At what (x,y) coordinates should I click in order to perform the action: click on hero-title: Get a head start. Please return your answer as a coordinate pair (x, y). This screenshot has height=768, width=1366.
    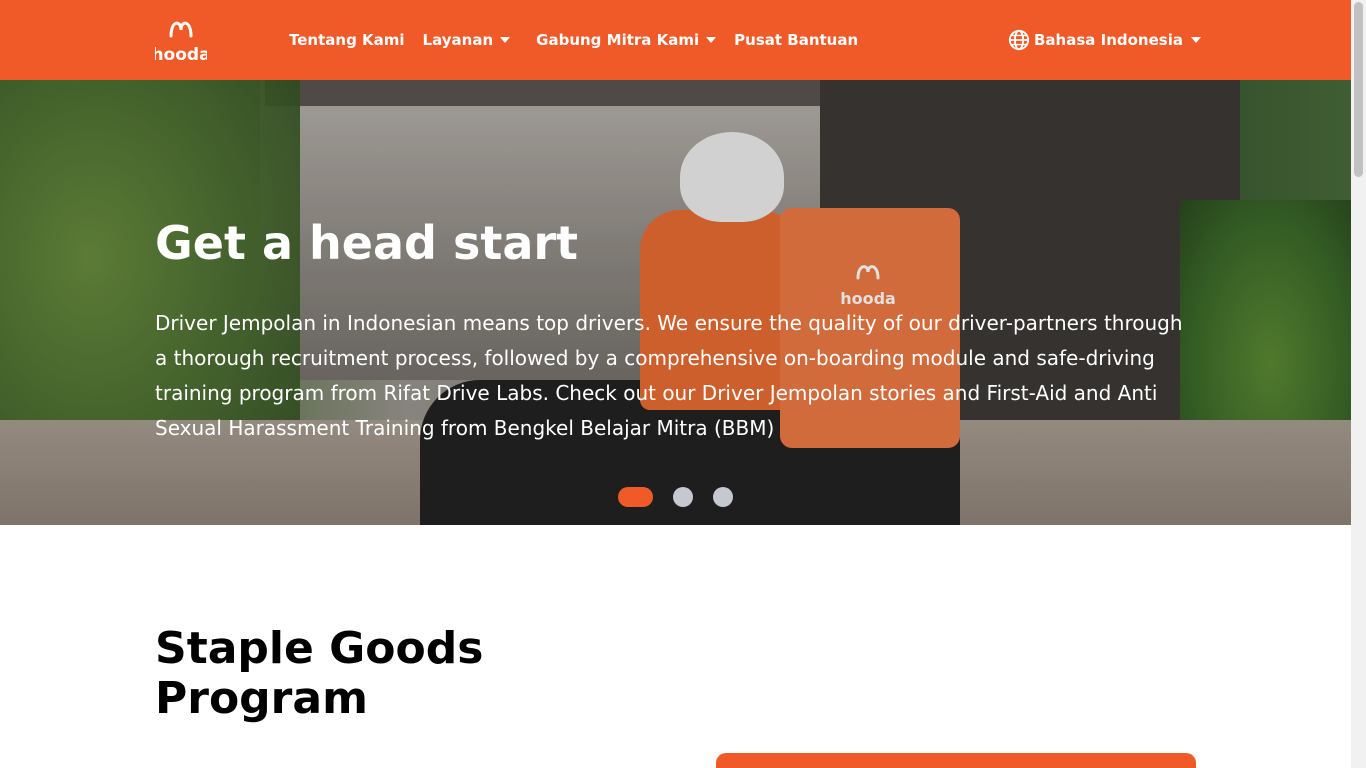
    Looking at the image, I should click on (367, 243).